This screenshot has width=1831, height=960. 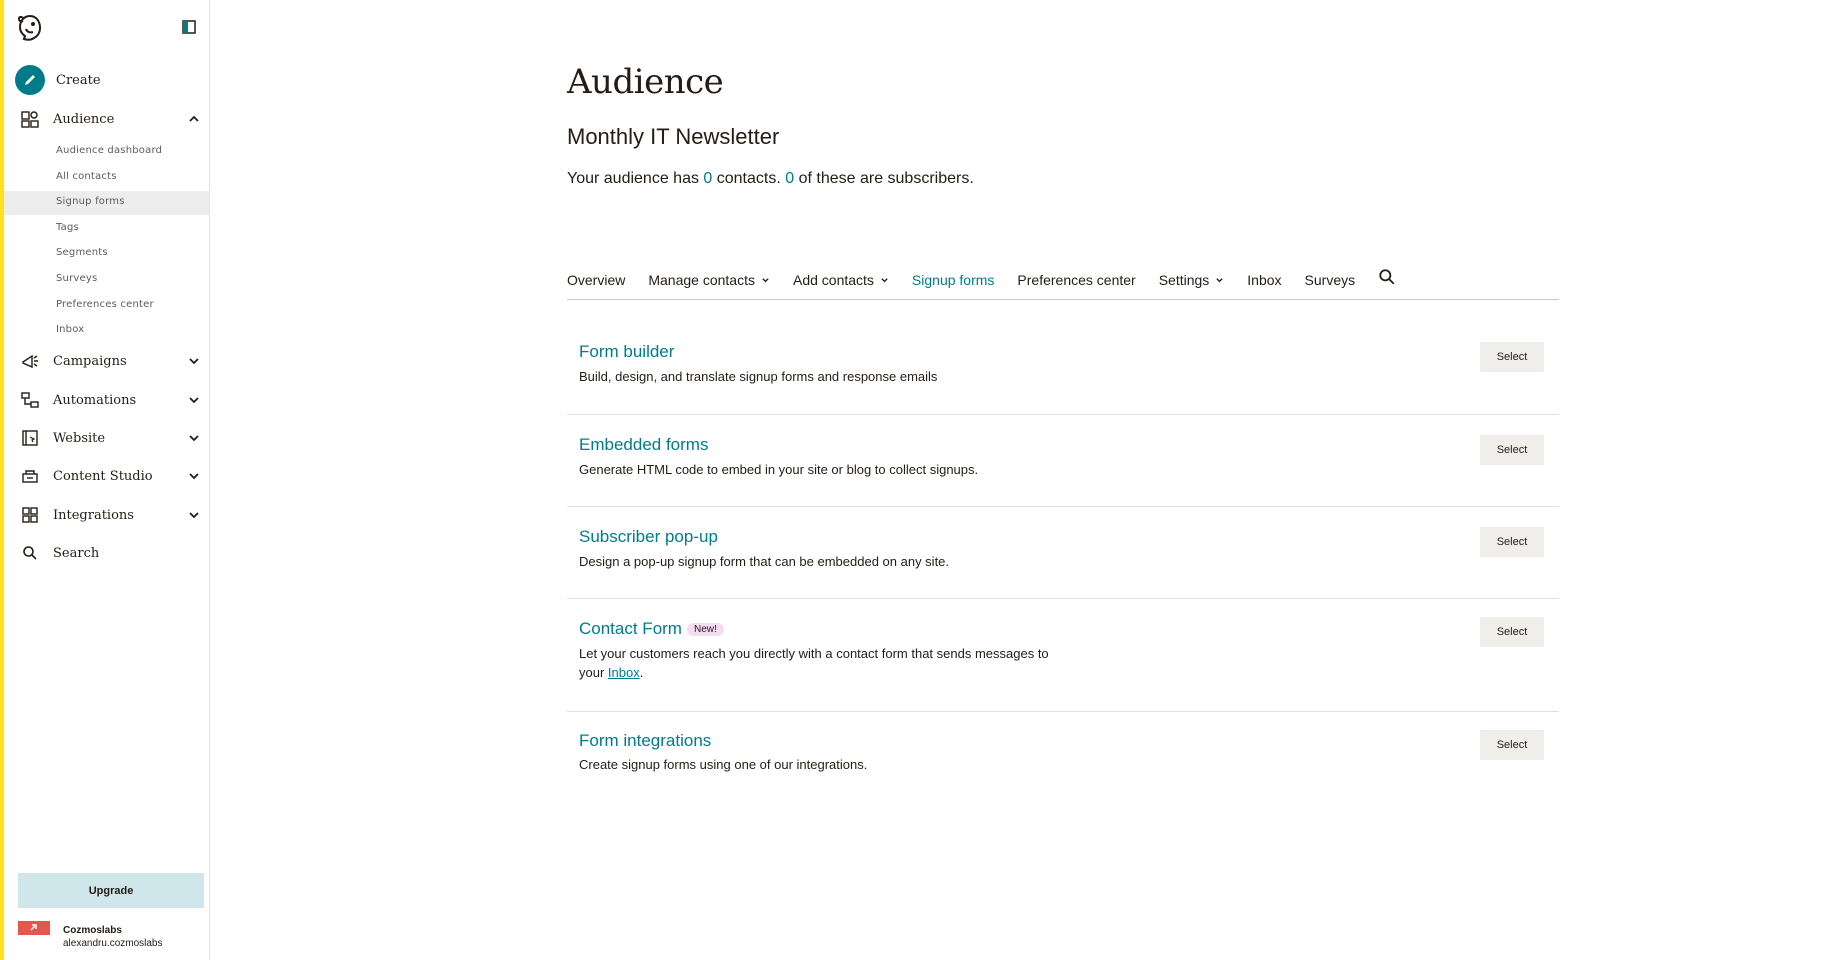 I want to click on contacts-count: 0, so click(x=707, y=178).